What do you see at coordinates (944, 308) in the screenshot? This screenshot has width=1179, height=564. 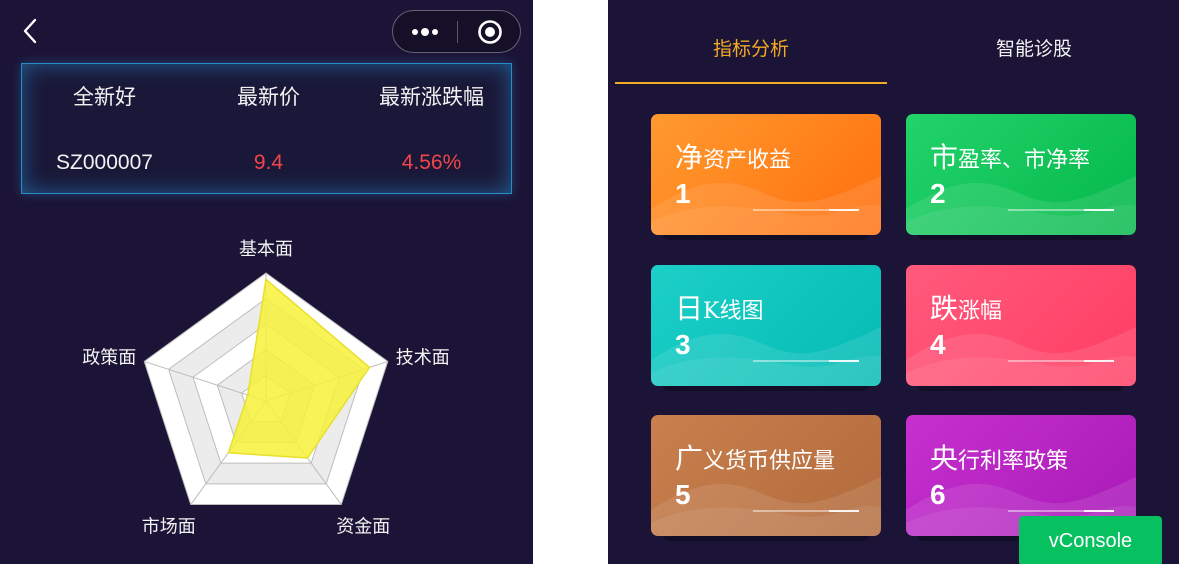 I see `card-title-initial: 跌` at bounding box center [944, 308].